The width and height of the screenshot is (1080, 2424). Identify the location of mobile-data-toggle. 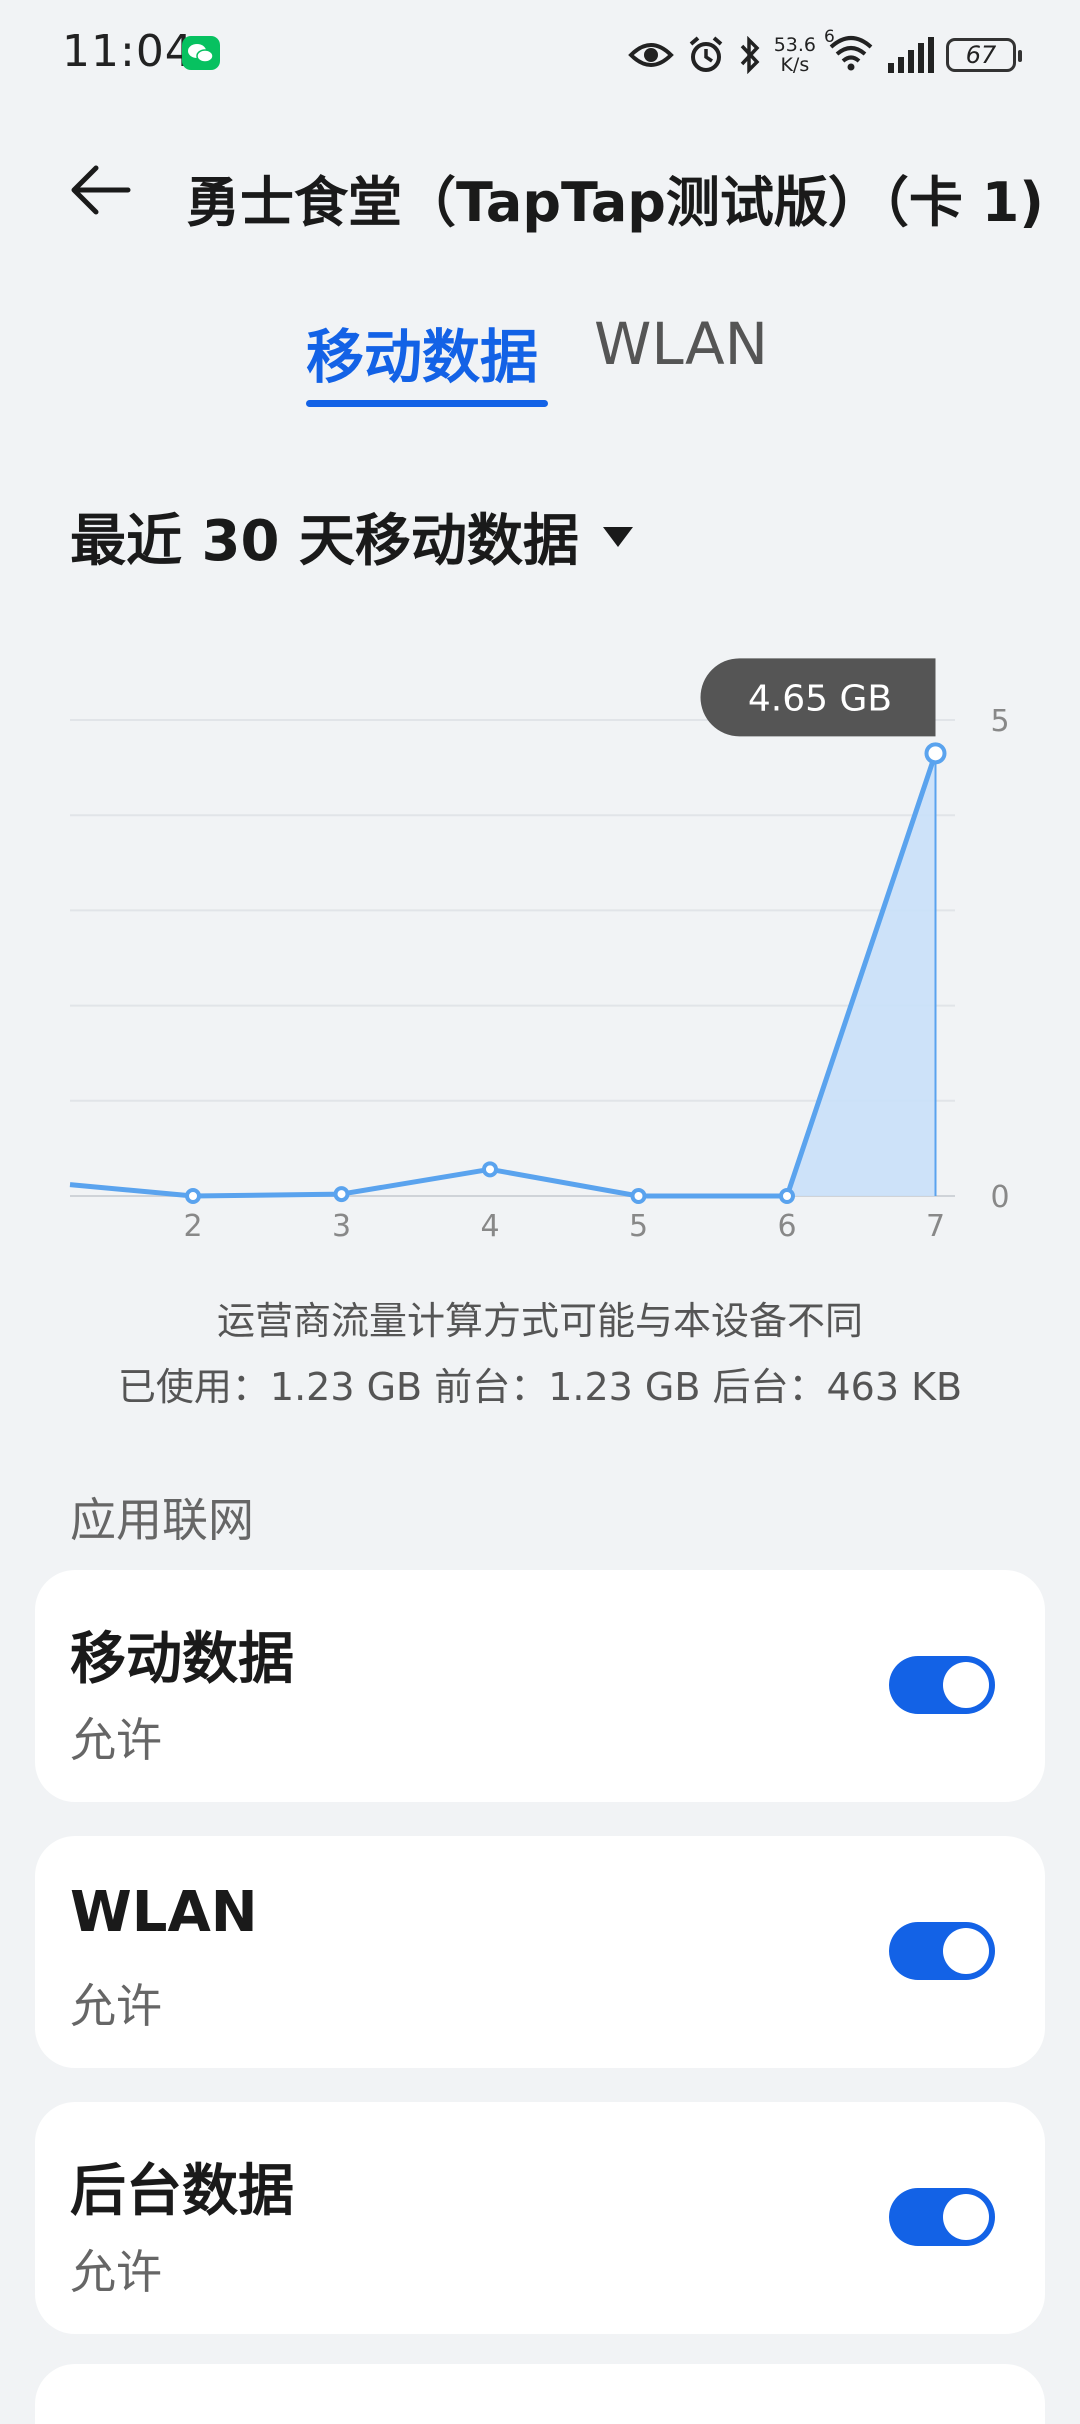
(942, 1685).